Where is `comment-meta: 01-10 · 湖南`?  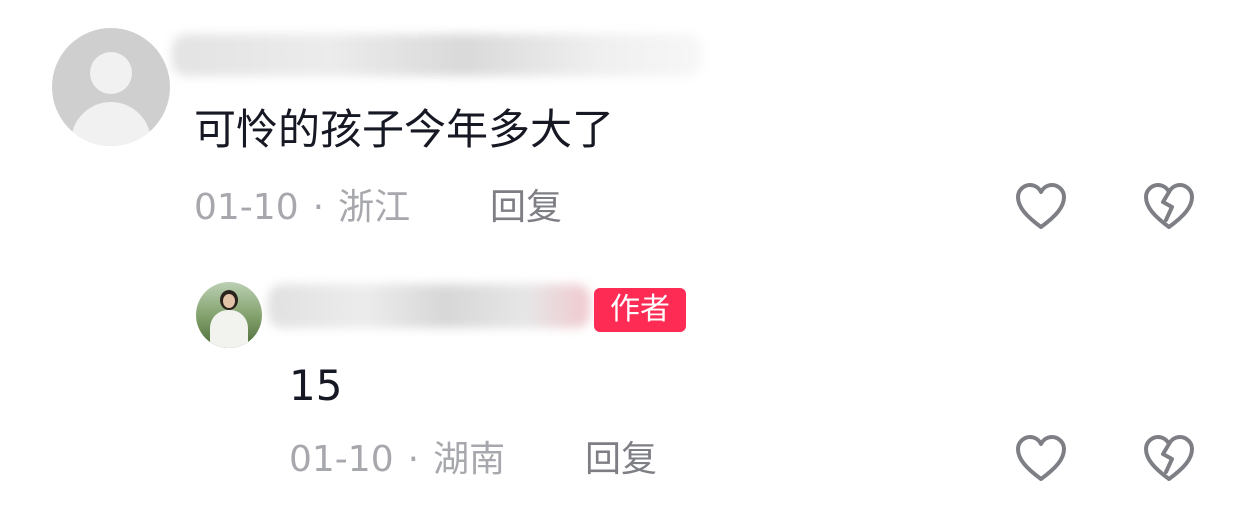 comment-meta: 01-10 · 湖南 is located at coordinates (397, 460).